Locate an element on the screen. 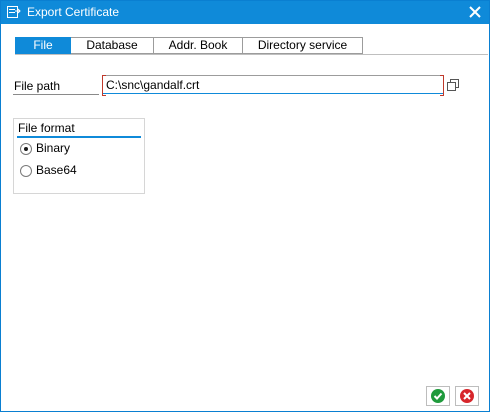 The height and width of the screenshot is (412, 490). file-path-label-underline is located at coordinates (56, 94).